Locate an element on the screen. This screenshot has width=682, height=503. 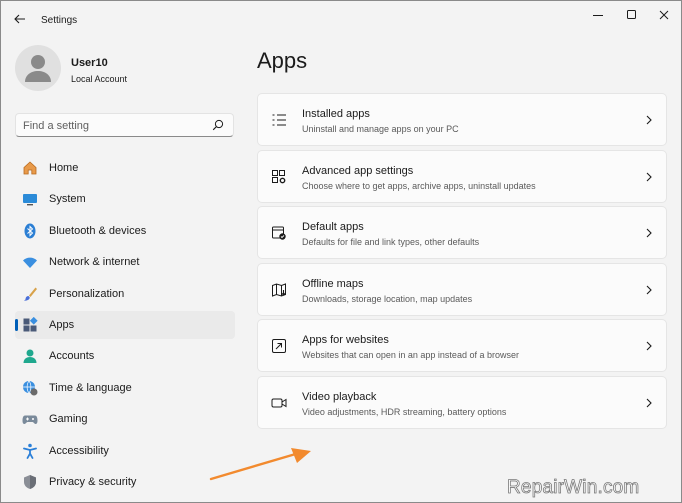
user-avatar-icon is located at coordinates (38, 68).